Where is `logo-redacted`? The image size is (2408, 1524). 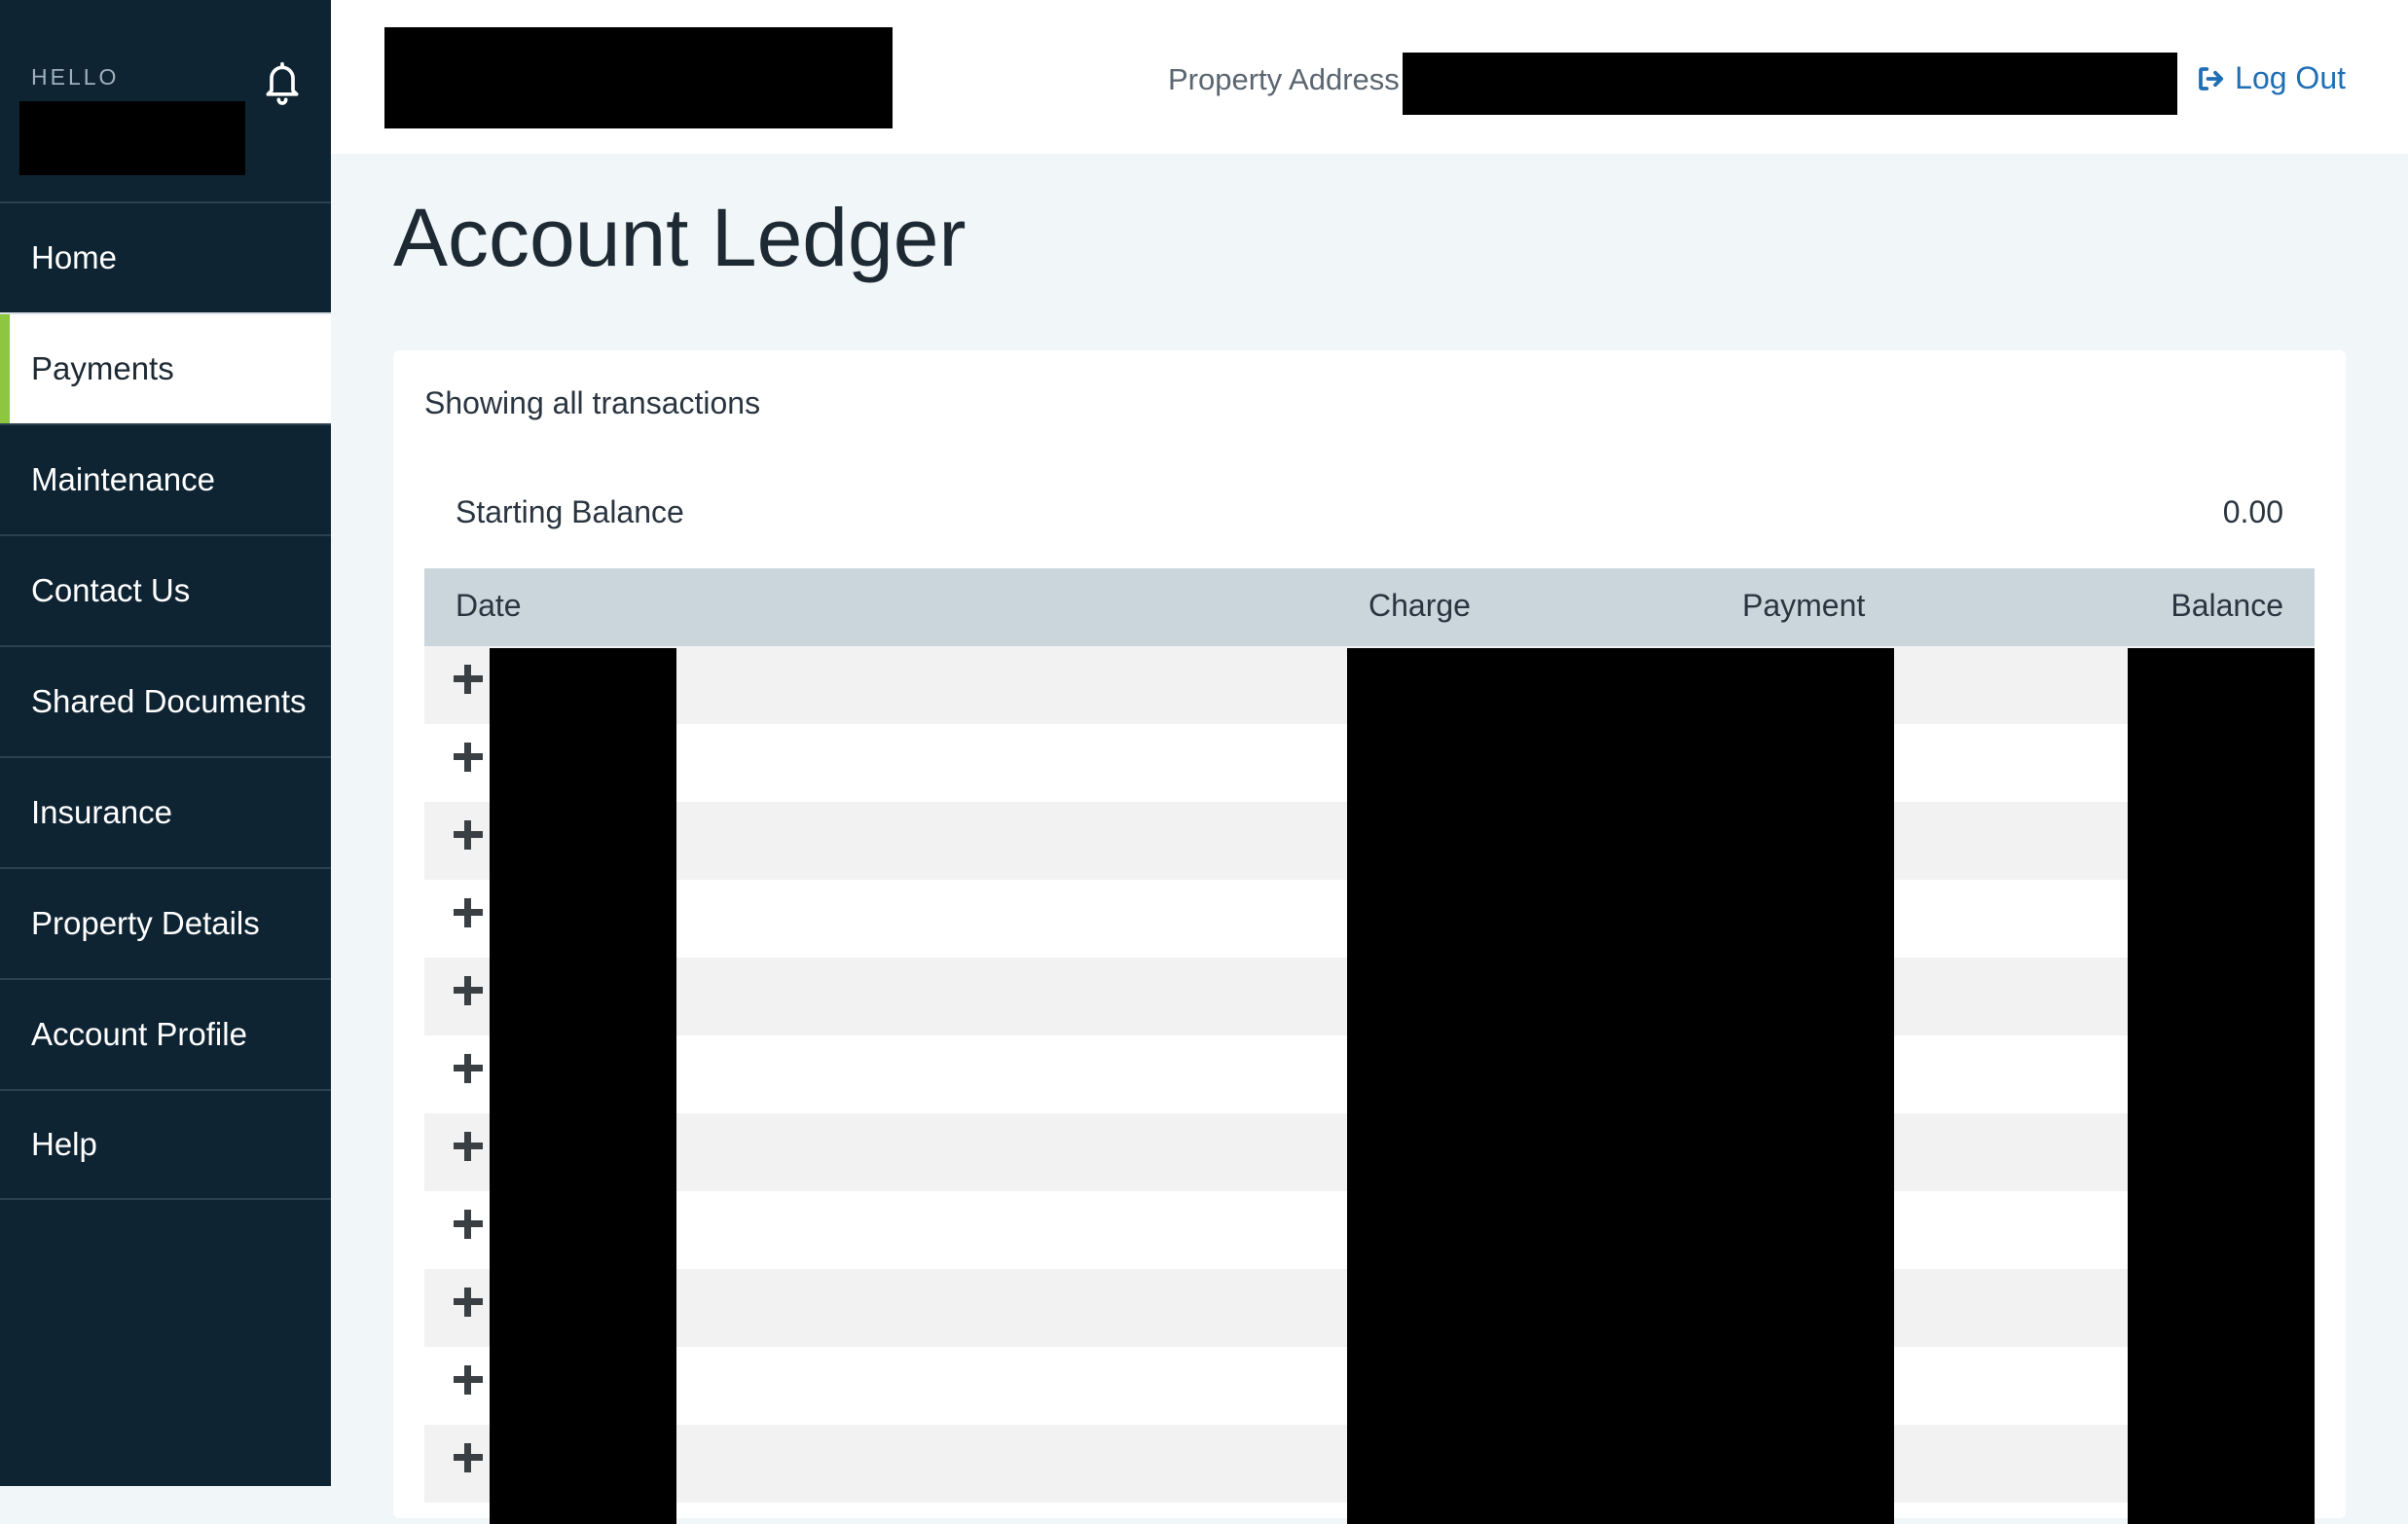
logo-redacted is located at coordinates (638, 77).